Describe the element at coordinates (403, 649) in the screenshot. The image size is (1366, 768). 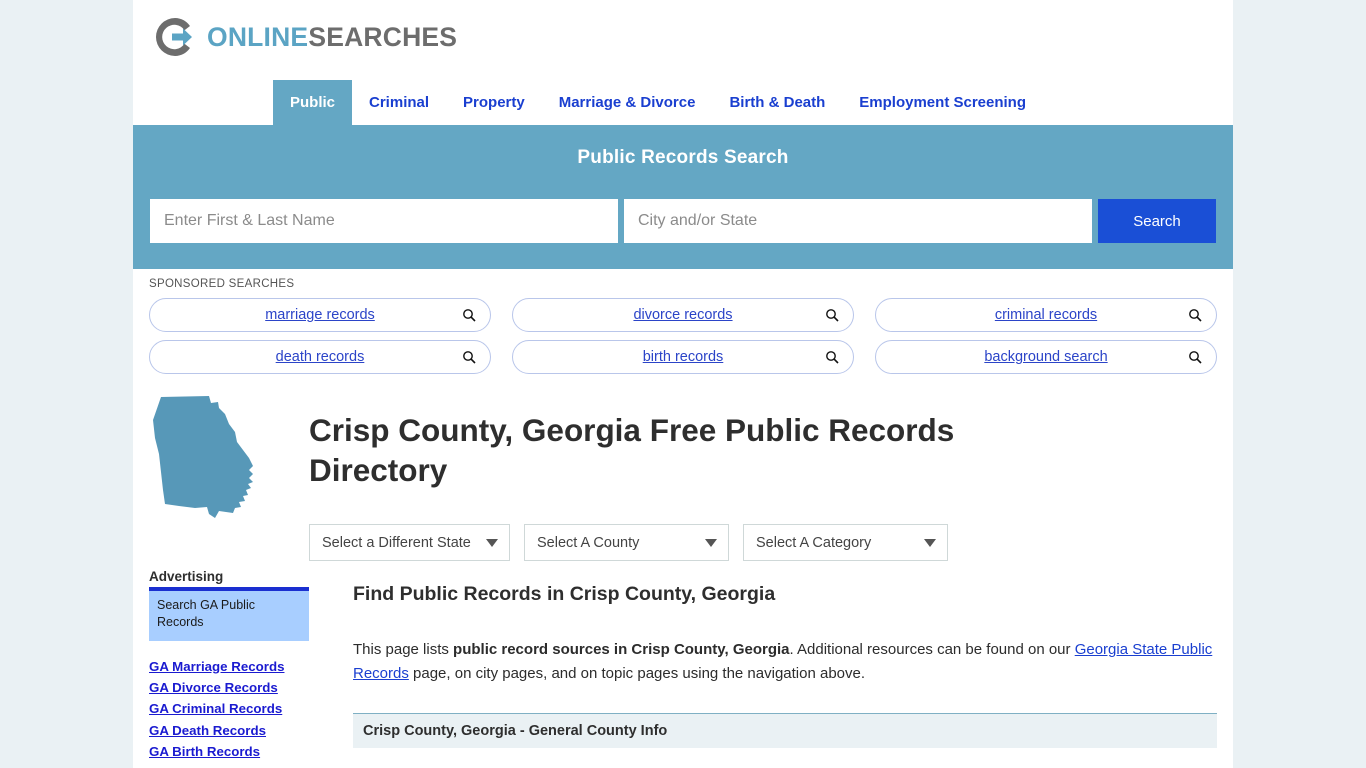
I see `intro-text-1: This page lists` at that location.